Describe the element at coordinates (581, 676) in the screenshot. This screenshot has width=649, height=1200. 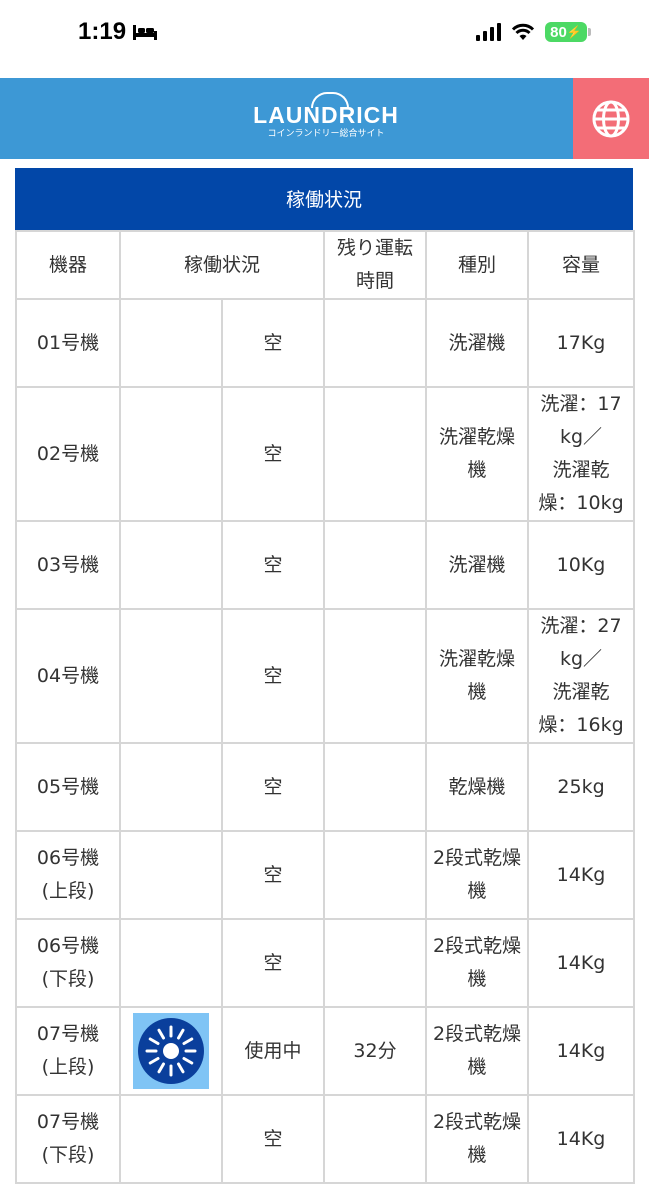
I see `capacity-cell: 洗濯：27 kg／ 洗濯乾 燥：16kg` at that location.